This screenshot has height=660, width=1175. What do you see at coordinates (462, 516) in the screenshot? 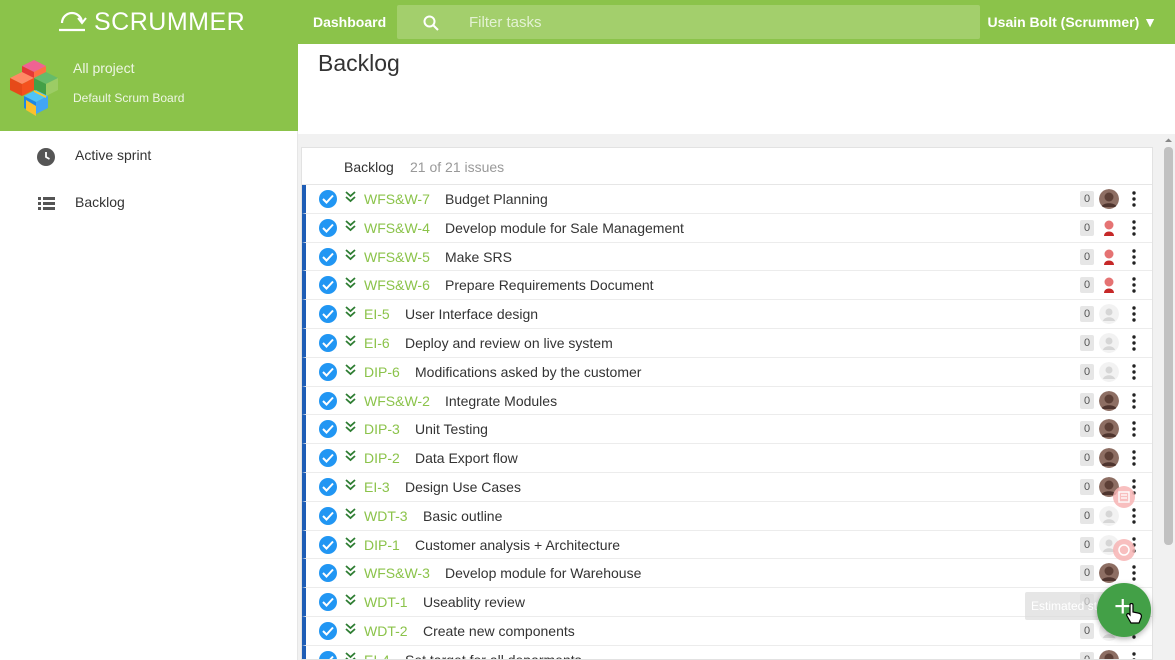
I see `issue-title: Basic outline` at bounding box center [462, 516].